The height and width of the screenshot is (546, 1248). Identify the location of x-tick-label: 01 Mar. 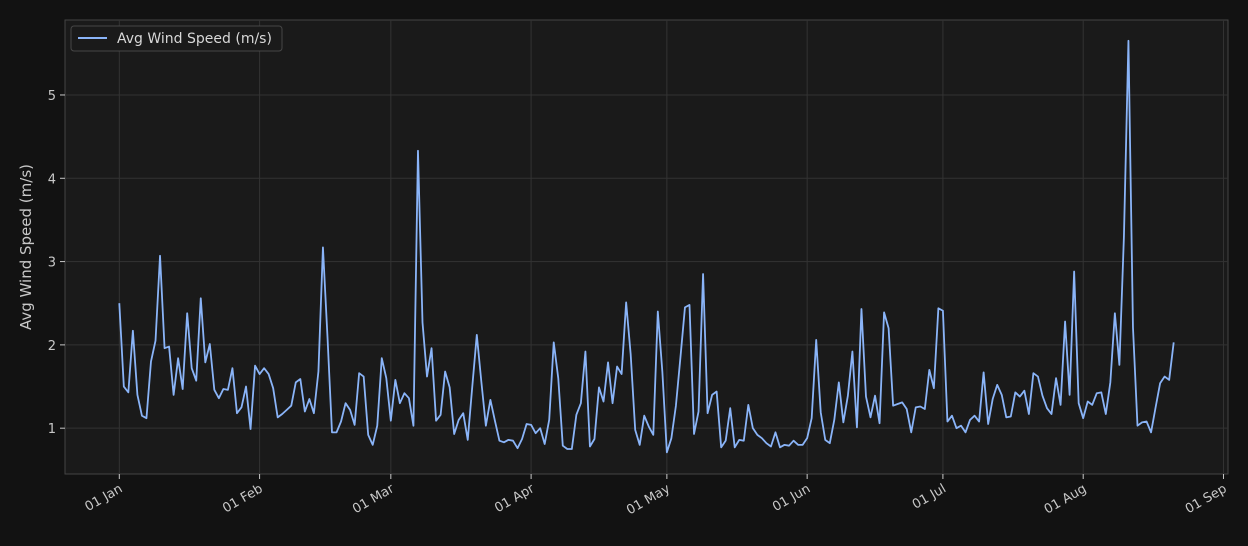
(373, 499).